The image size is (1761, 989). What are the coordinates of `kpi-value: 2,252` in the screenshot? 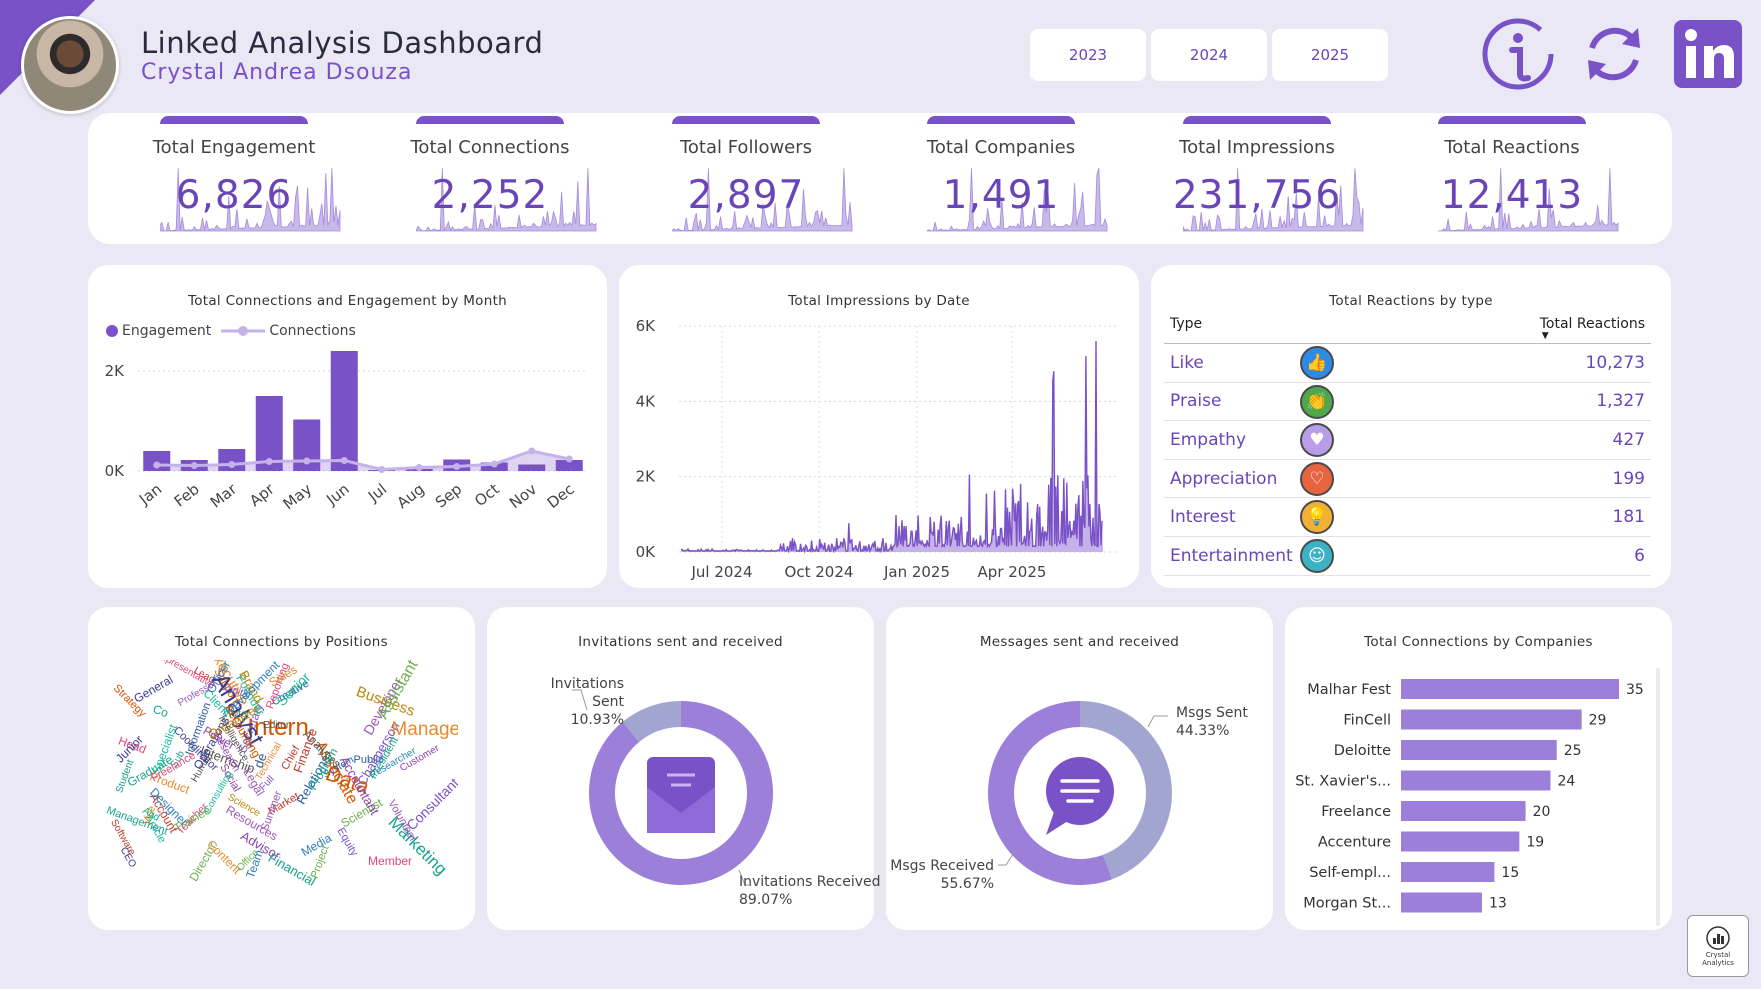 It's located at (490, 195).